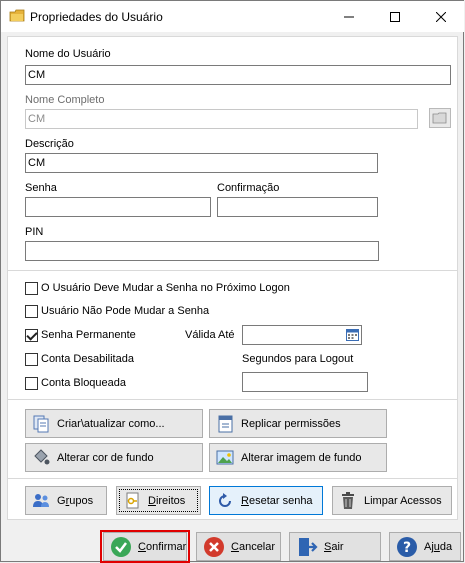  What do you see at coordinates (403, 500) in the screenshot?
I see `clear-access-label: Limpar Acessos` at bounding box center [403, 500].